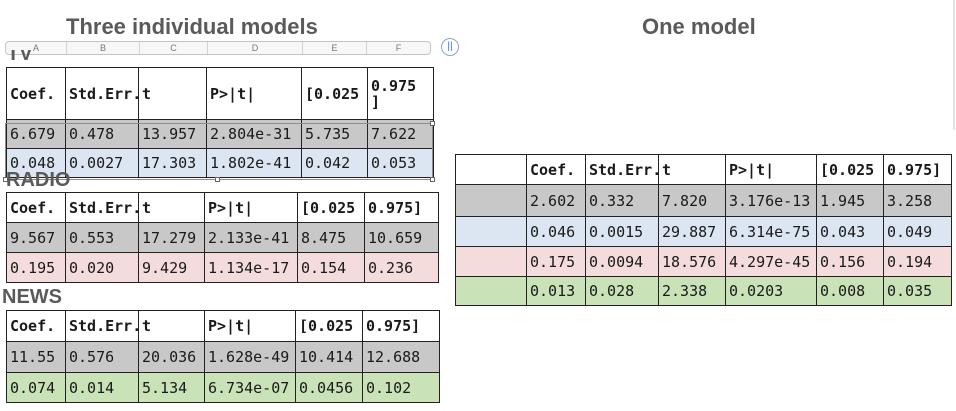 The width and height of the screenshot is (956, 411). What do you see at coordinates (556, 231) in the screenshot?
I see `table-cell: 0.046` at bounding box center [556, 231].